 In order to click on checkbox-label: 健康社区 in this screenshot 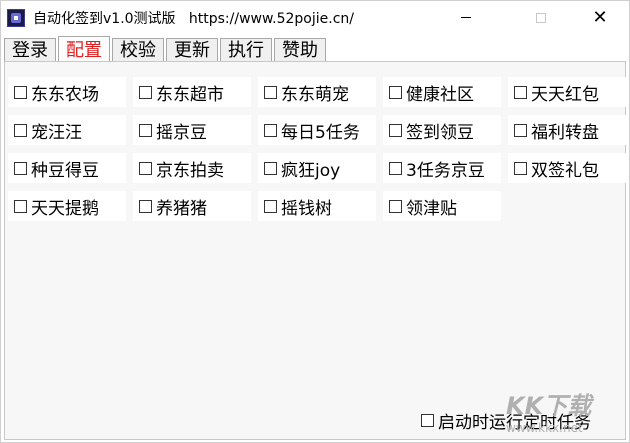, I will do `click(440, 94)`.